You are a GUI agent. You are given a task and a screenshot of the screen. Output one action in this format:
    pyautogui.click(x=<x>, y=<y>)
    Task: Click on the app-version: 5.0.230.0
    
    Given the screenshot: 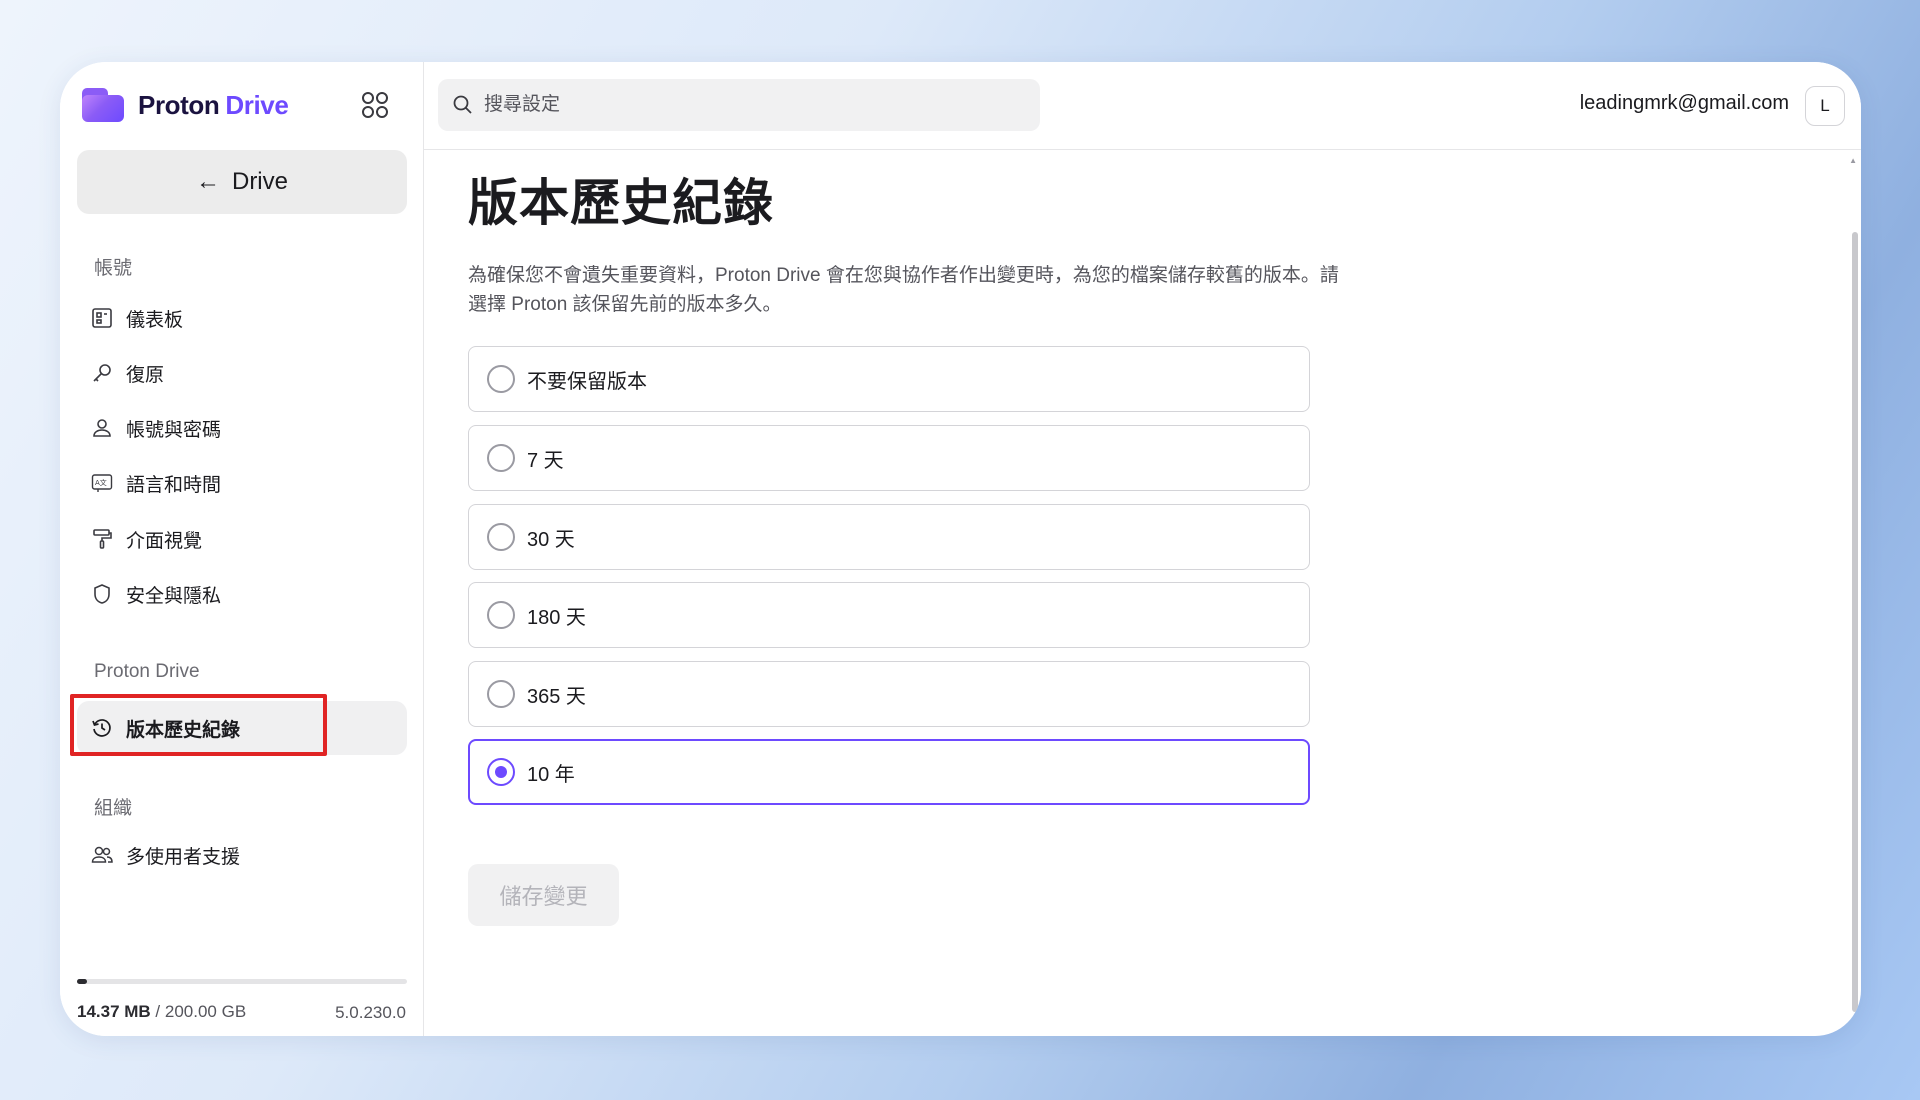 What is the action you would take?
    pyautogui.click(x=370, y=1012)
    